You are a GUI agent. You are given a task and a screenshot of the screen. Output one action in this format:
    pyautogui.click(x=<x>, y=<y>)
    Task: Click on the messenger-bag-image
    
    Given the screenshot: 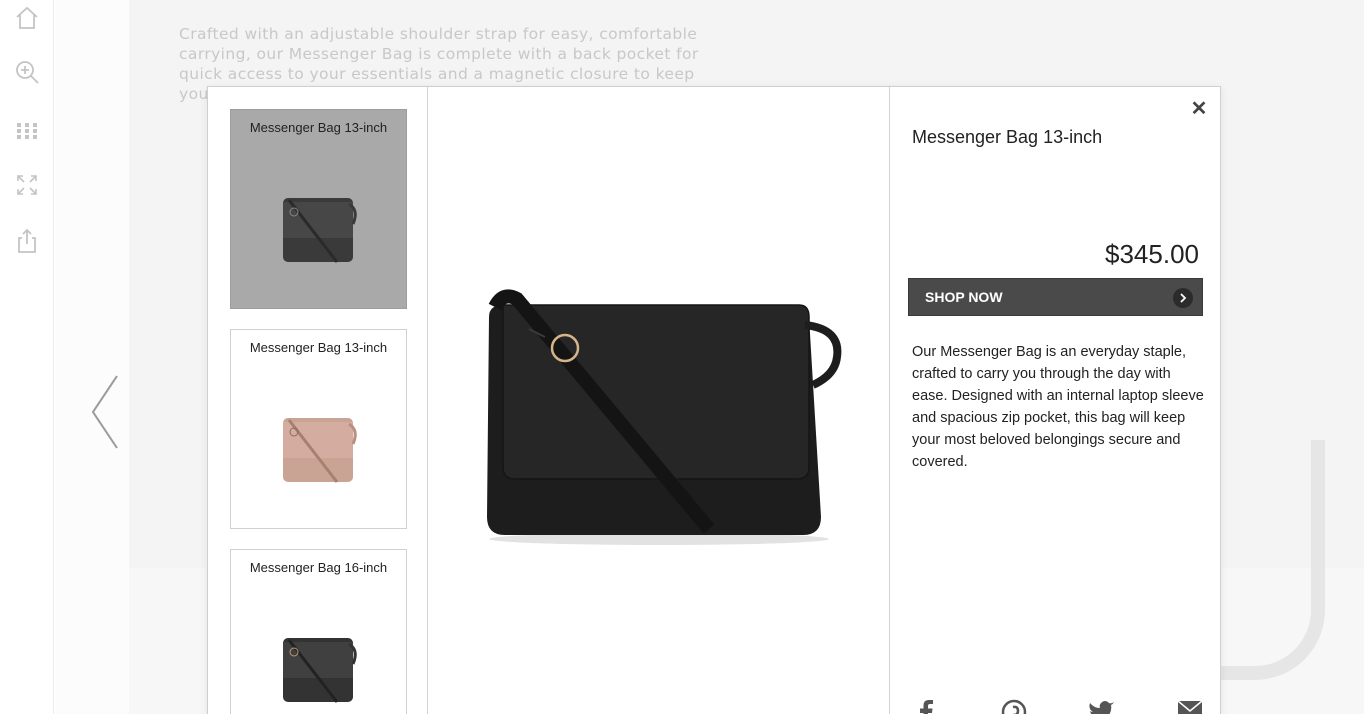 What is the action you would take?
    pyautogui.click(x=664, y=417)
    